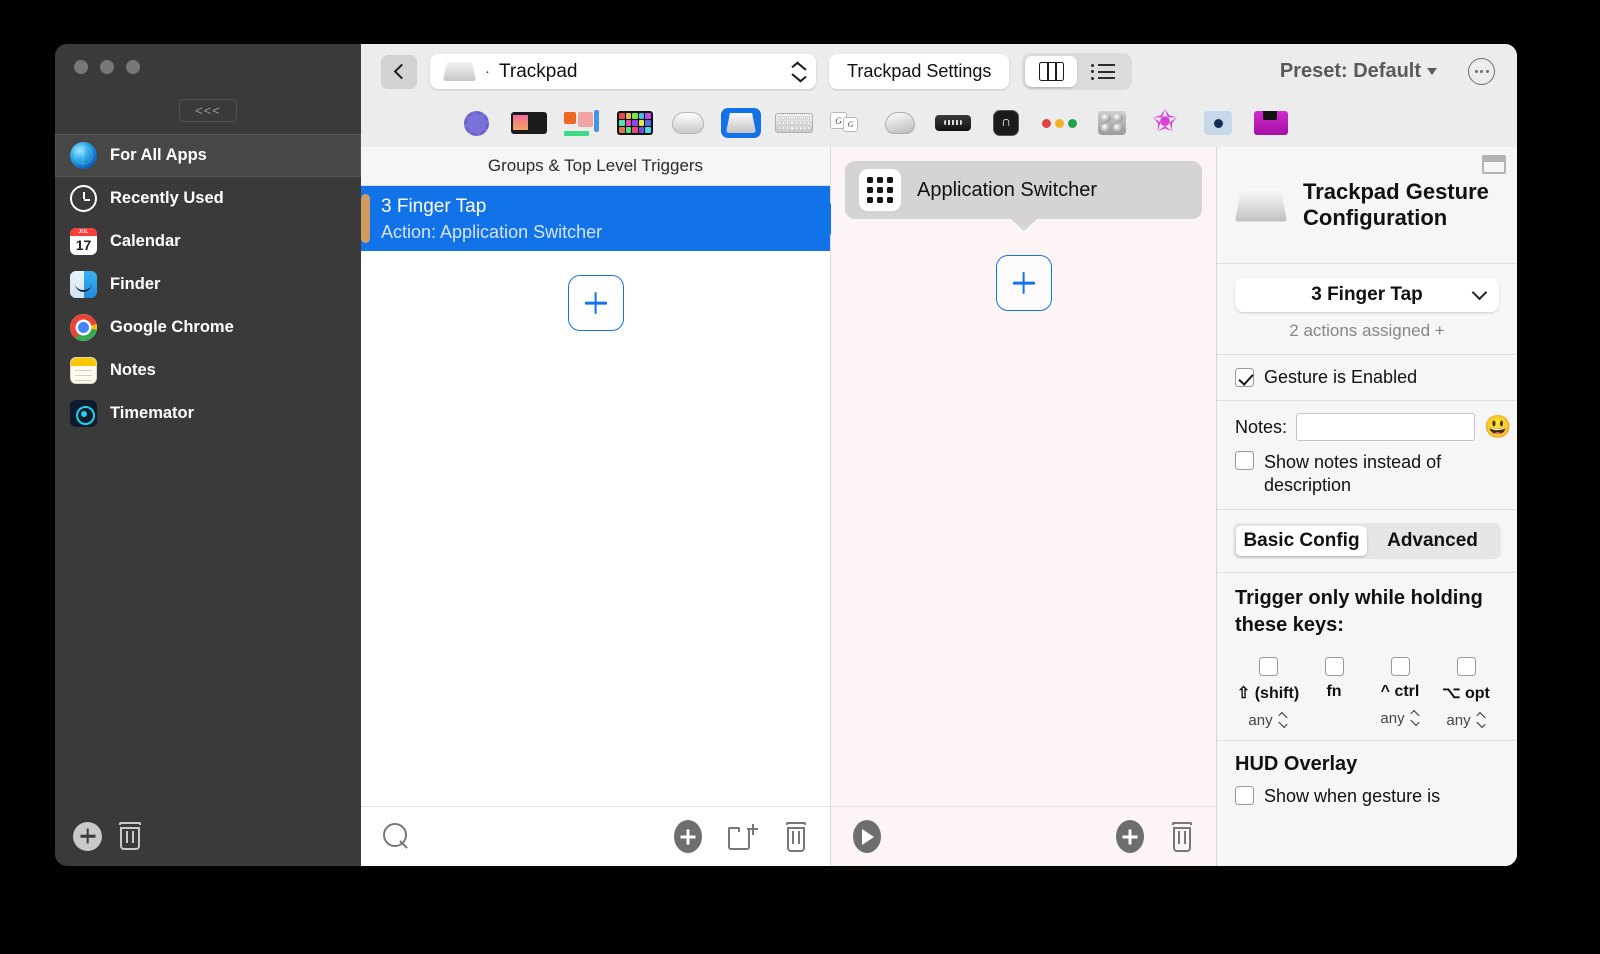 The height and width of the screenshot is (954, 1600). I want to click on zoom-button, so click(133, 67).